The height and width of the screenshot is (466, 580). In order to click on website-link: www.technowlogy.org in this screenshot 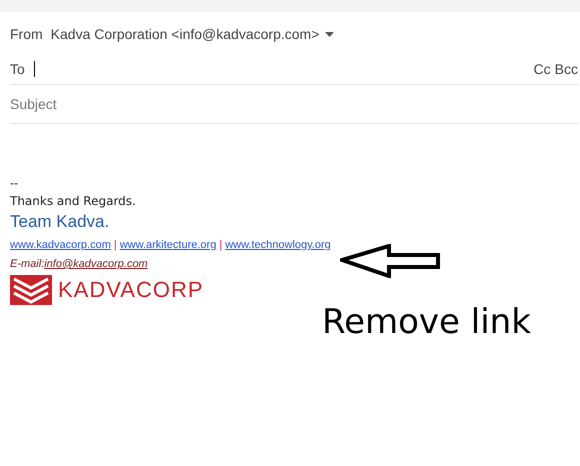, I will do `click(278, 245)`.